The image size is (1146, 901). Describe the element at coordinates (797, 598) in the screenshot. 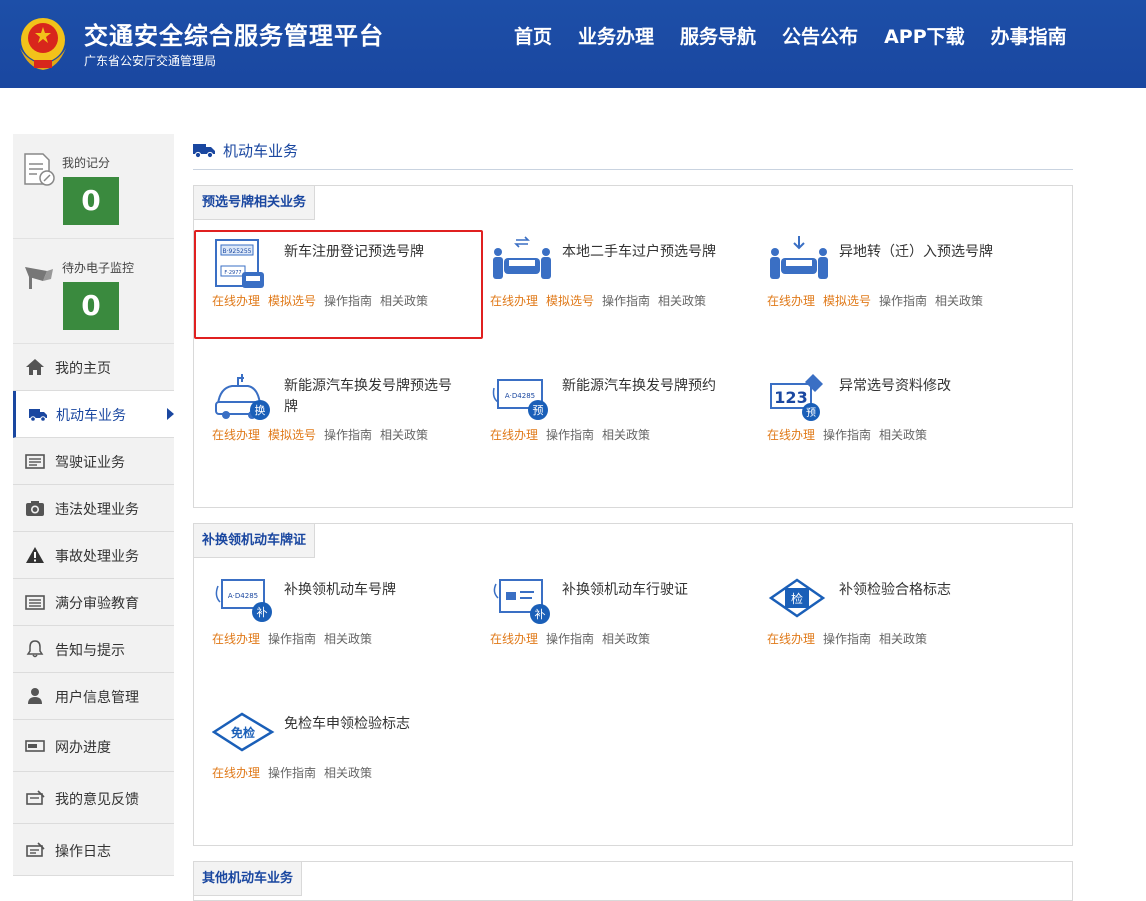

I see `inspection-mark-icon: 检` at that location.